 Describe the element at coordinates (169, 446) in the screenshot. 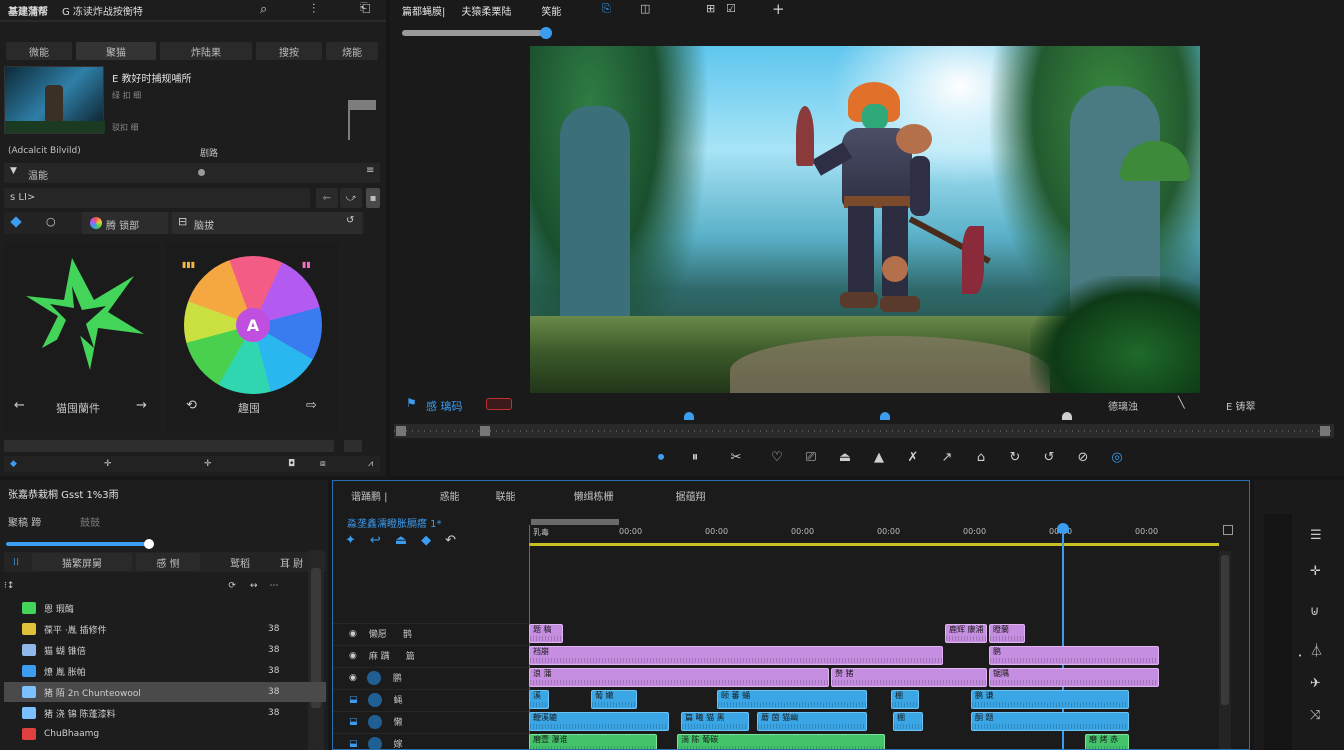

I see `effects-scrollbar` at that location.